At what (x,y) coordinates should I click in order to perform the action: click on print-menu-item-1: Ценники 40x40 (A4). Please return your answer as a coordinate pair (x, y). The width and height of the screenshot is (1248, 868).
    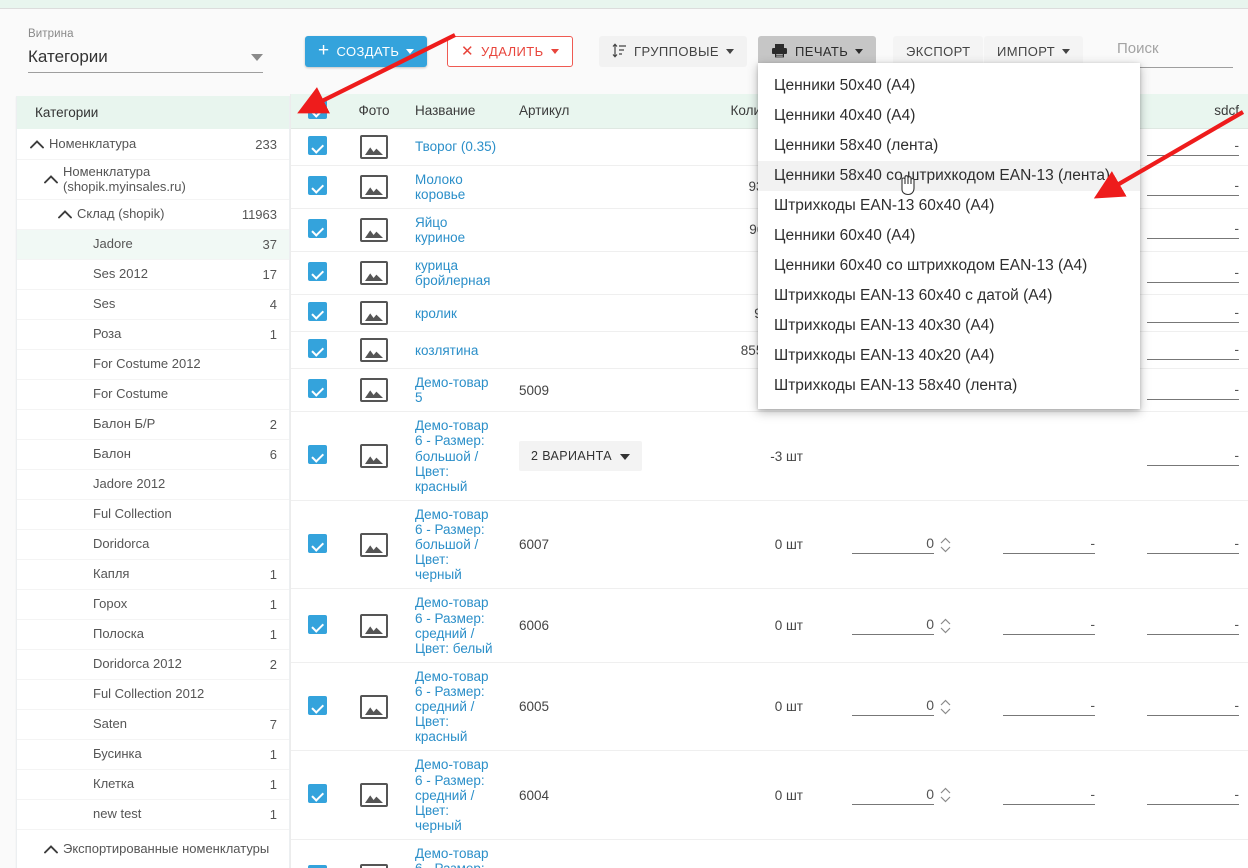
    Looking at the image, I should click on (949, 116).